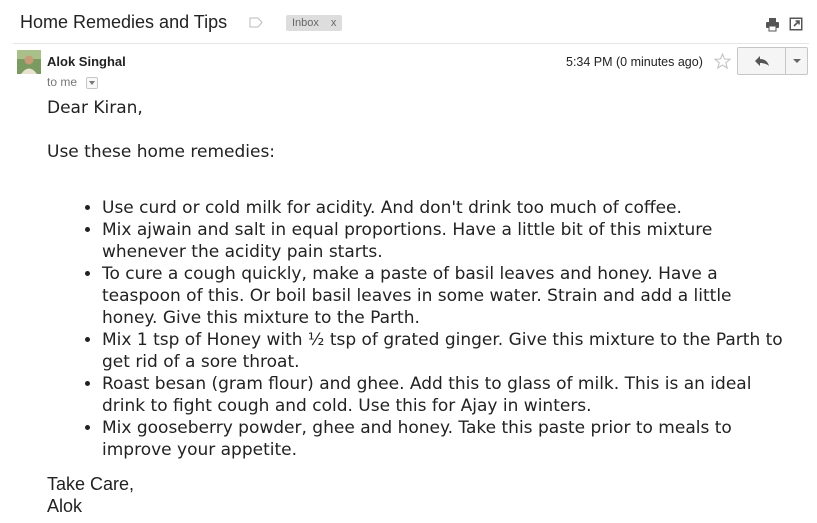 The width and height of the screenshot is (817, 523). What do you see at coordinates (92, 82) in the screenshot?
I see `show-details-toggle` at bounding box center [92, 82].